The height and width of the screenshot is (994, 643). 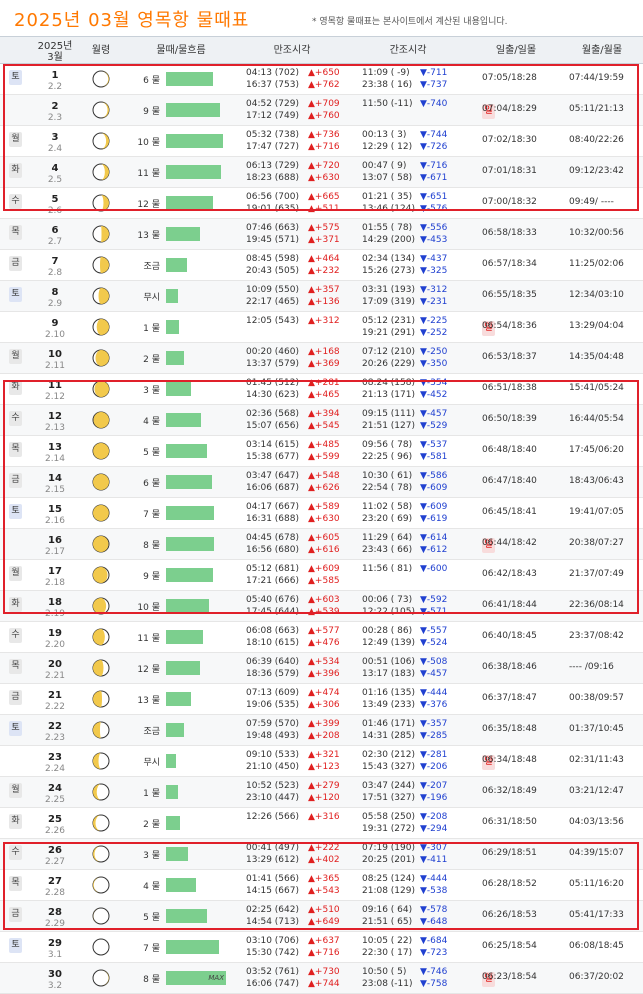 I want to click on weekday-badge: 수, so click(x=15, y=635).